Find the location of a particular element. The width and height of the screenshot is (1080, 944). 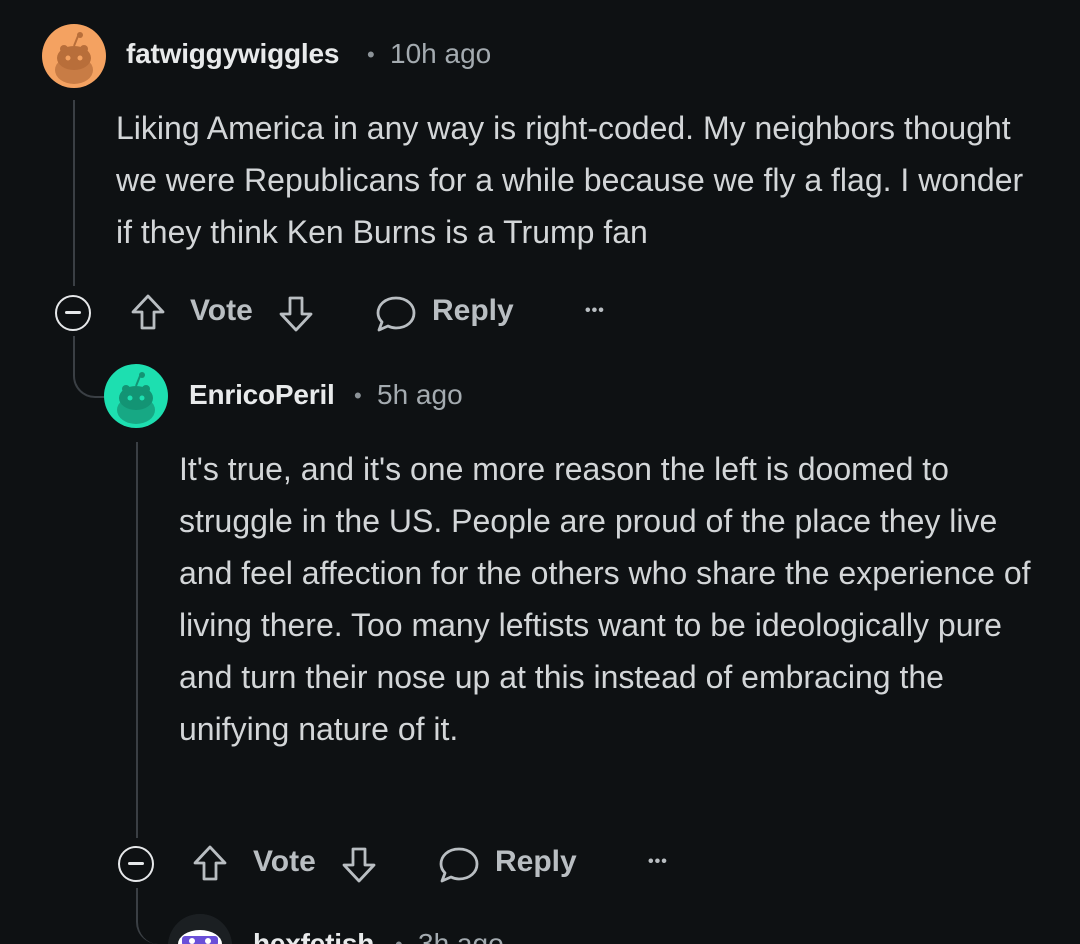

comment-author: EnricoPeril is located at coordinates (262, 395).